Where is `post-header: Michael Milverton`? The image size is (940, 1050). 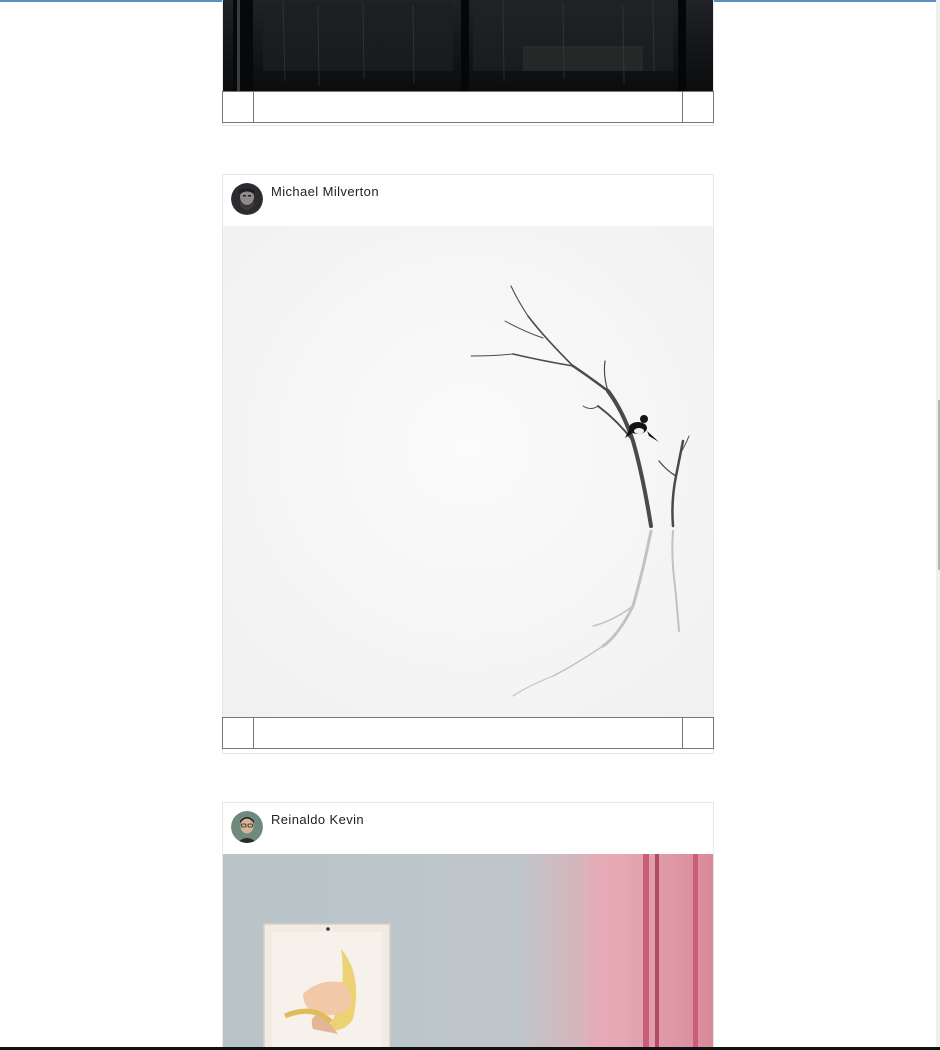
post-header: Michael Milverton is located at coordinates (468, 200).